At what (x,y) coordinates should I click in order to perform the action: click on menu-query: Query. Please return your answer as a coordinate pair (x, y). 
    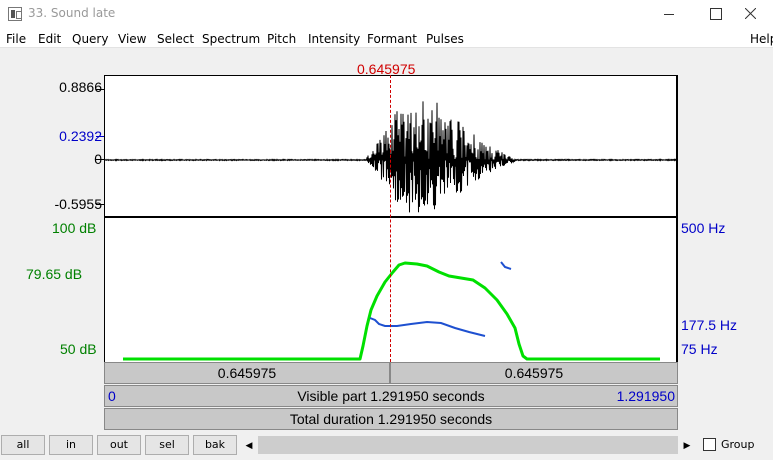
    Looking at the image, I should click on (90, 39).